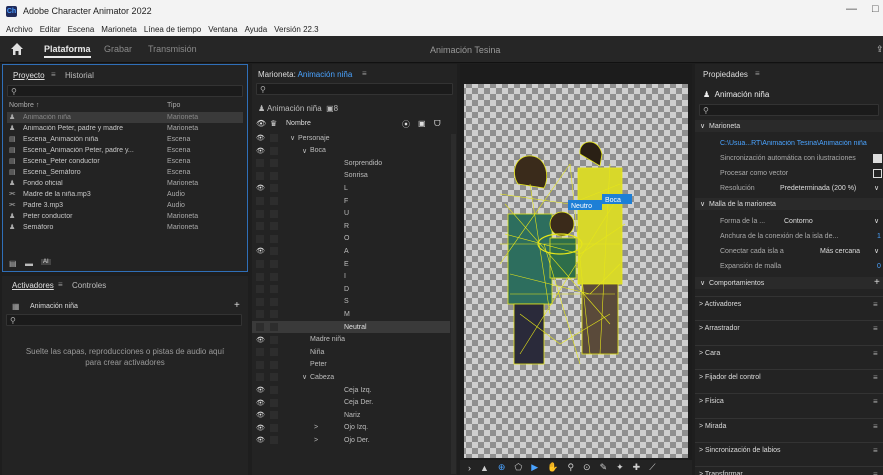  What do you see at coordinates (354, 89) in the screenshot?
I see `puppet-search-input: ⚲` at bounding box center [354, 89].